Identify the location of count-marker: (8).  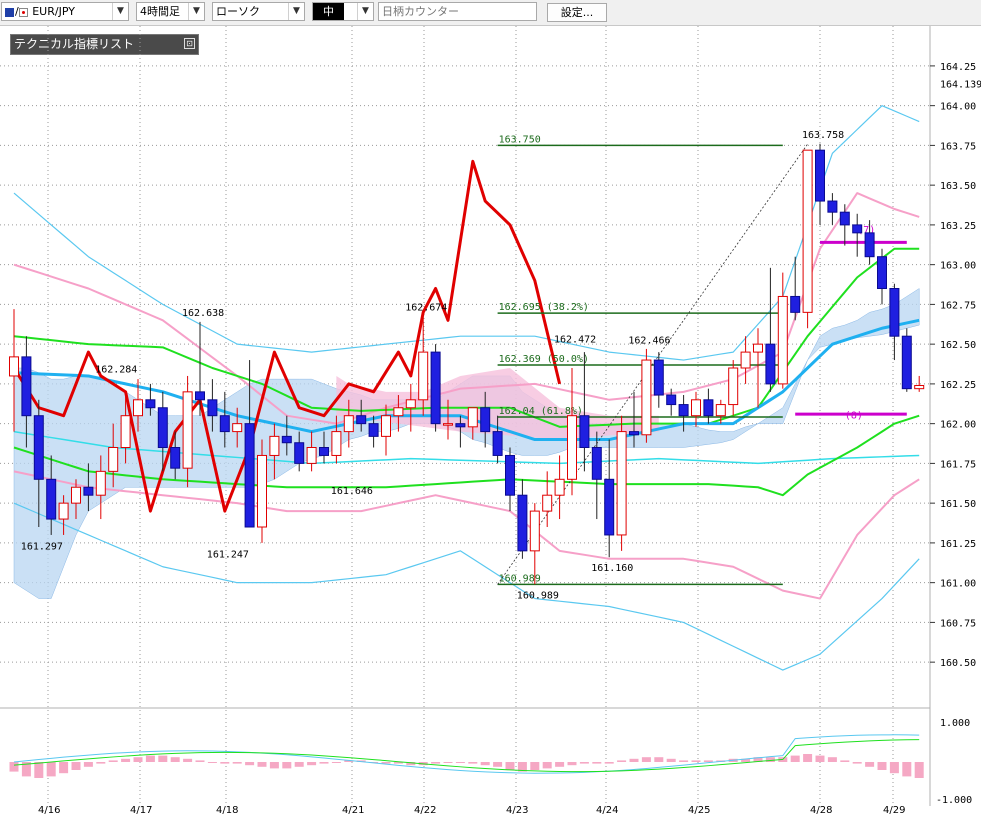
(854, 416).